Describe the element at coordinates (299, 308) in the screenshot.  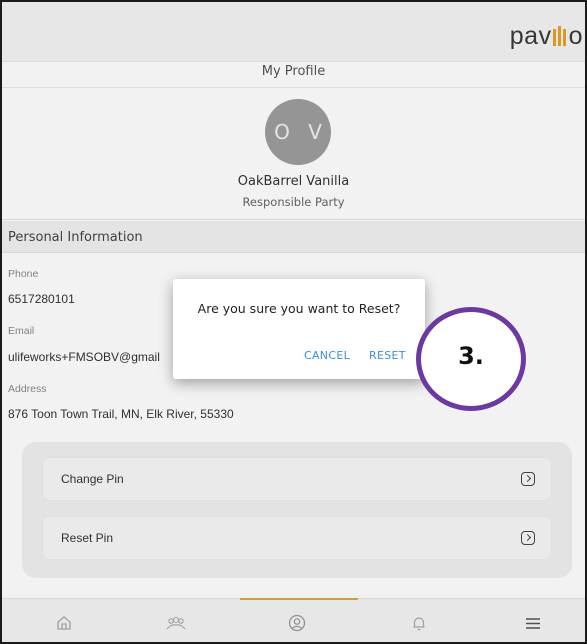
I see `dialog-message: Are you sure you want to Reset?` at that location.